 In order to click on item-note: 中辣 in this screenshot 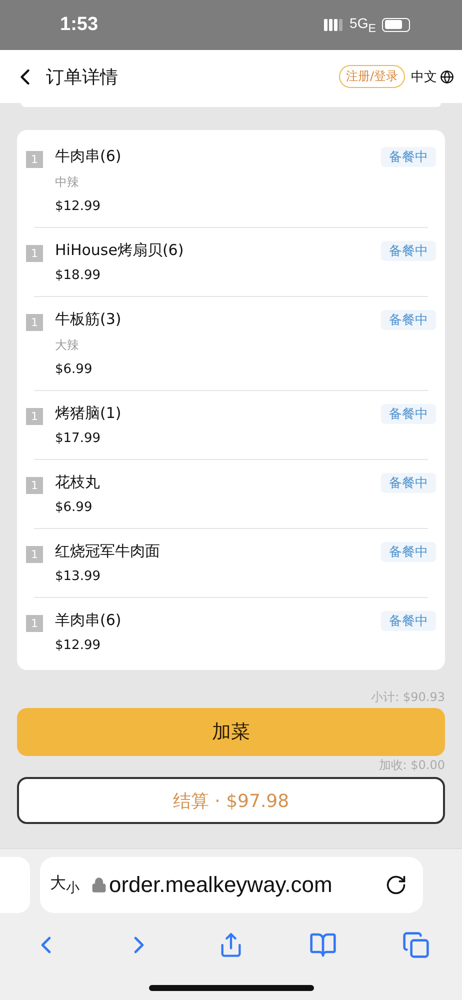, I will do `click(67, 182)`.